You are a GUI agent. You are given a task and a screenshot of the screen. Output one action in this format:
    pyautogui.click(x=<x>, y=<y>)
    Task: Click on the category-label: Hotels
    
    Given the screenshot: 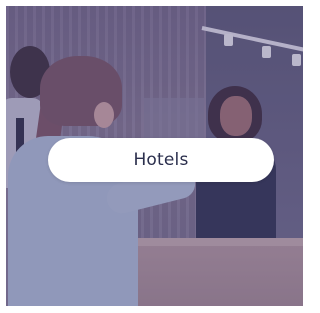 What is the action you would take?
    pyautogui.click(x=161, y=160)
    